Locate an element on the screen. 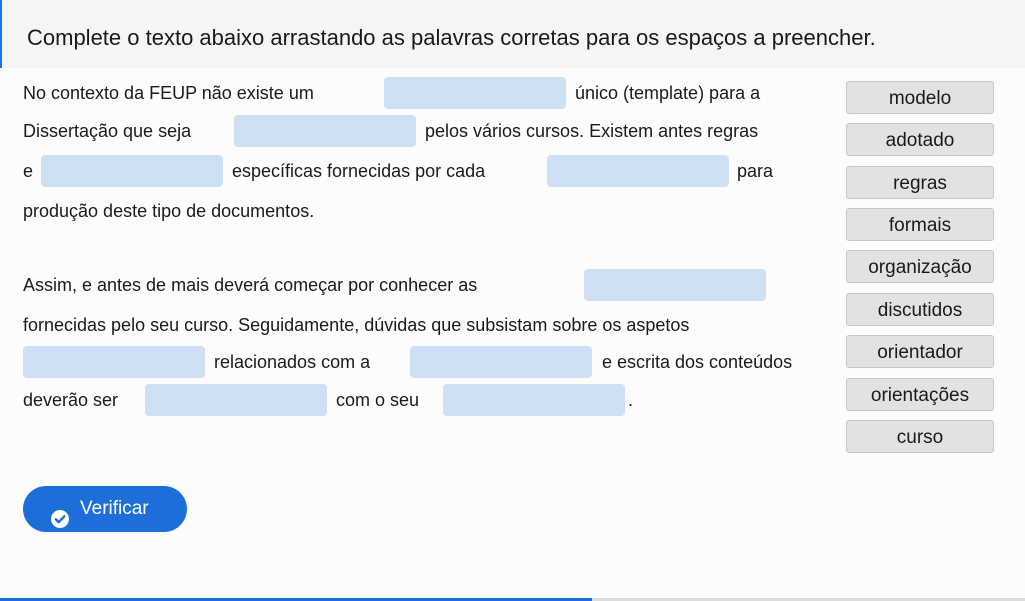  draggable-word: curso is located at coordinates (920, 436).